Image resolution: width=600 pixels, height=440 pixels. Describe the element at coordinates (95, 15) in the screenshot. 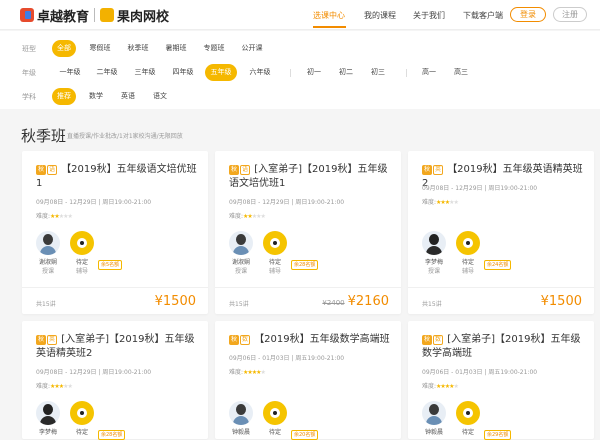

I see `logo: 卓越教育 果肉网校` at that location.